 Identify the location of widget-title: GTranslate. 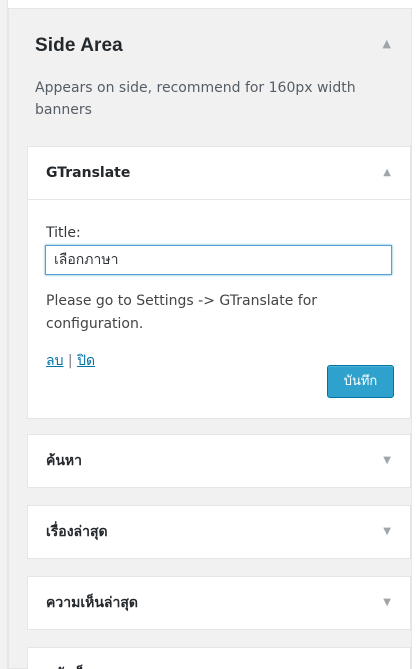
(88, 173).